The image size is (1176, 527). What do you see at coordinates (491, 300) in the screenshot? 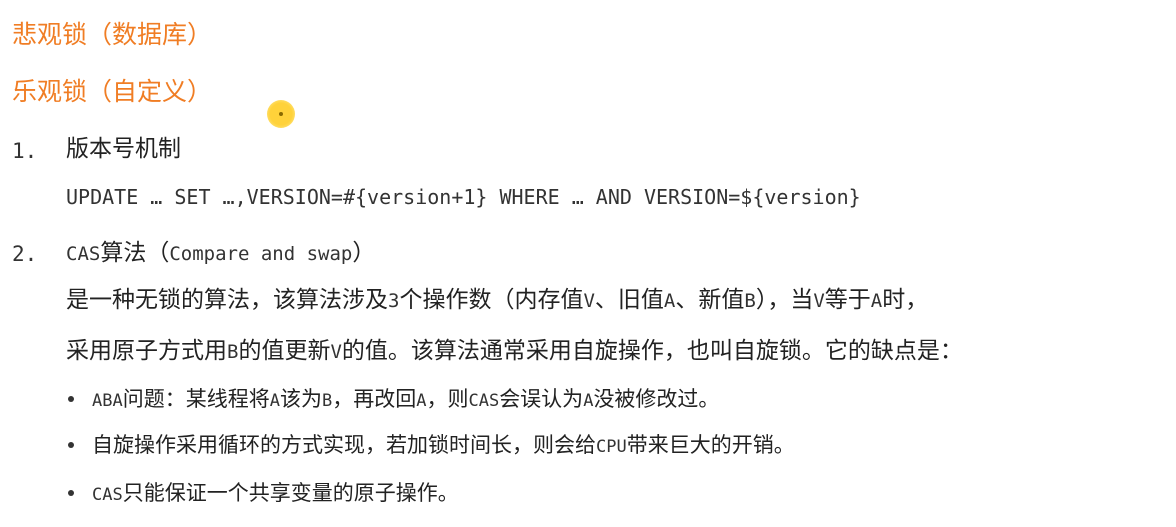
I see `desc1-part: 个操作数（内存值` at bounding box center [491, 300].